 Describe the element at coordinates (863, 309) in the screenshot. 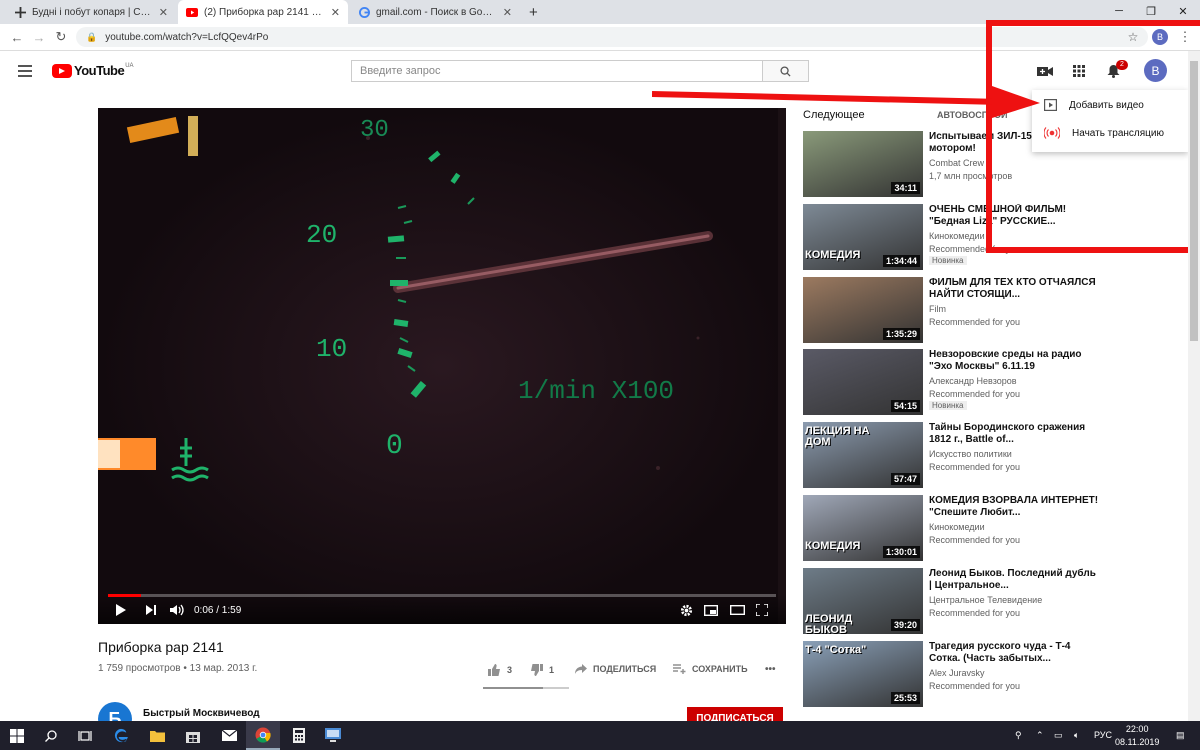

I see `video-thumbnail: 1:35:29` at that location.